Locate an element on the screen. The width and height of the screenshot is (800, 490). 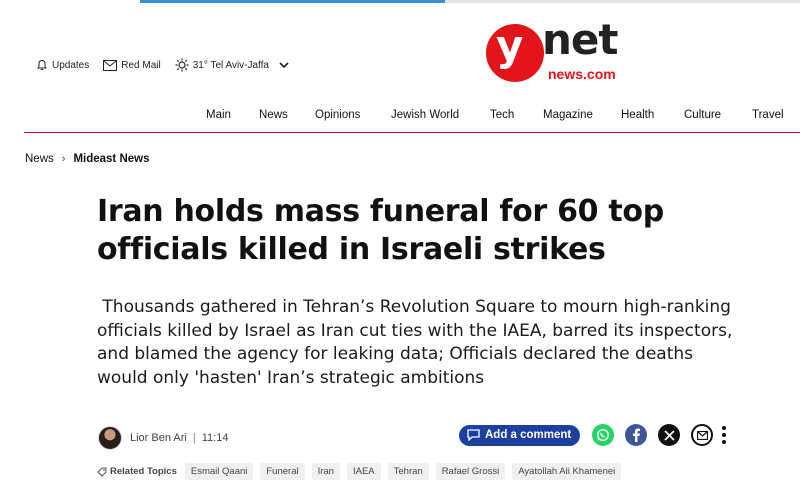
nav-item-tech: Tech is located at coordinates (502, 115).